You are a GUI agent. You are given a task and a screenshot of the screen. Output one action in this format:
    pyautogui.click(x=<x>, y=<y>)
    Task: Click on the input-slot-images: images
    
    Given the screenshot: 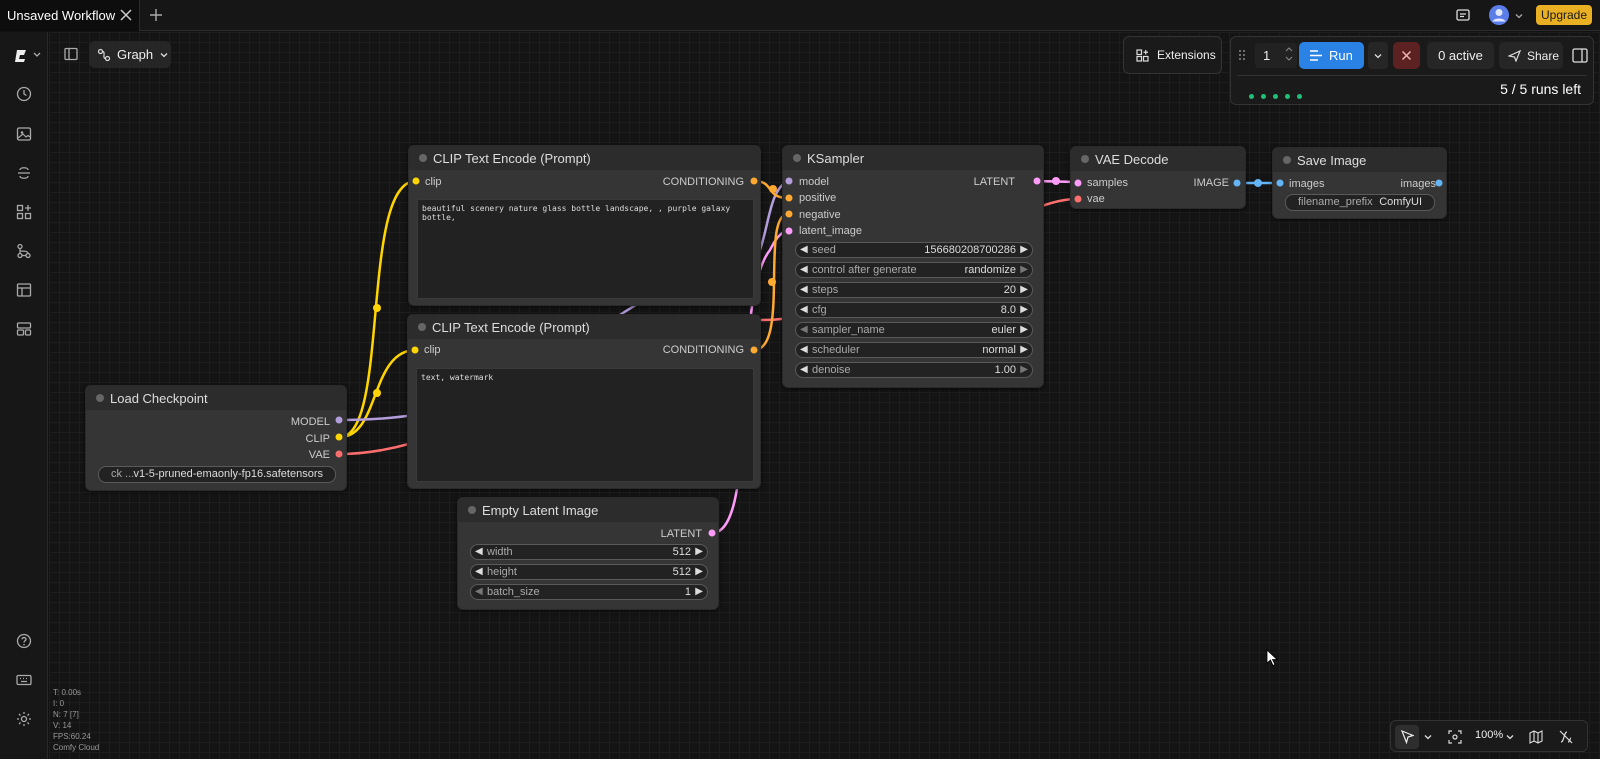 What is the action you would take?
    pyautogui.click(x=1307, y=184)
    